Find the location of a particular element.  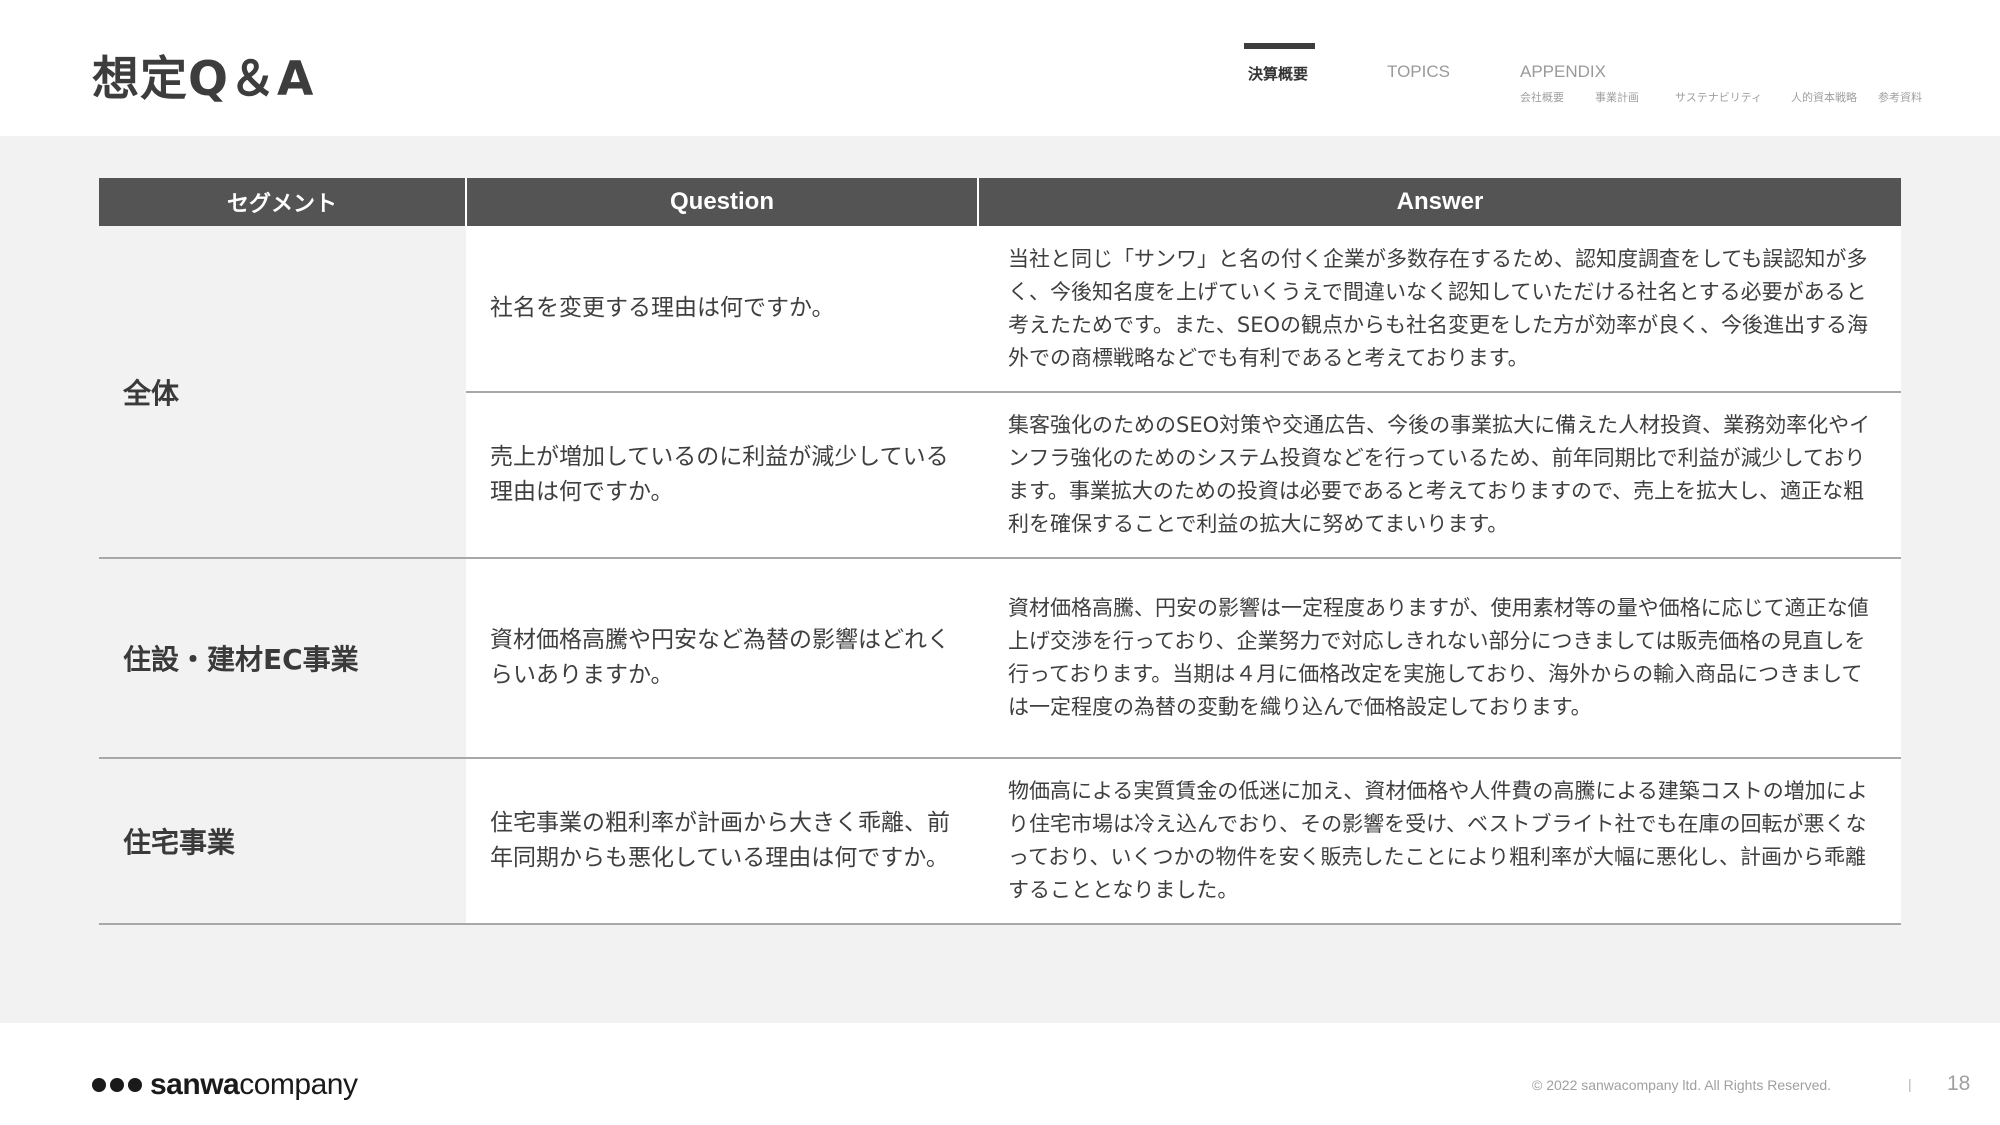

logo-dots-icon is located at coordinates (117, 1085).